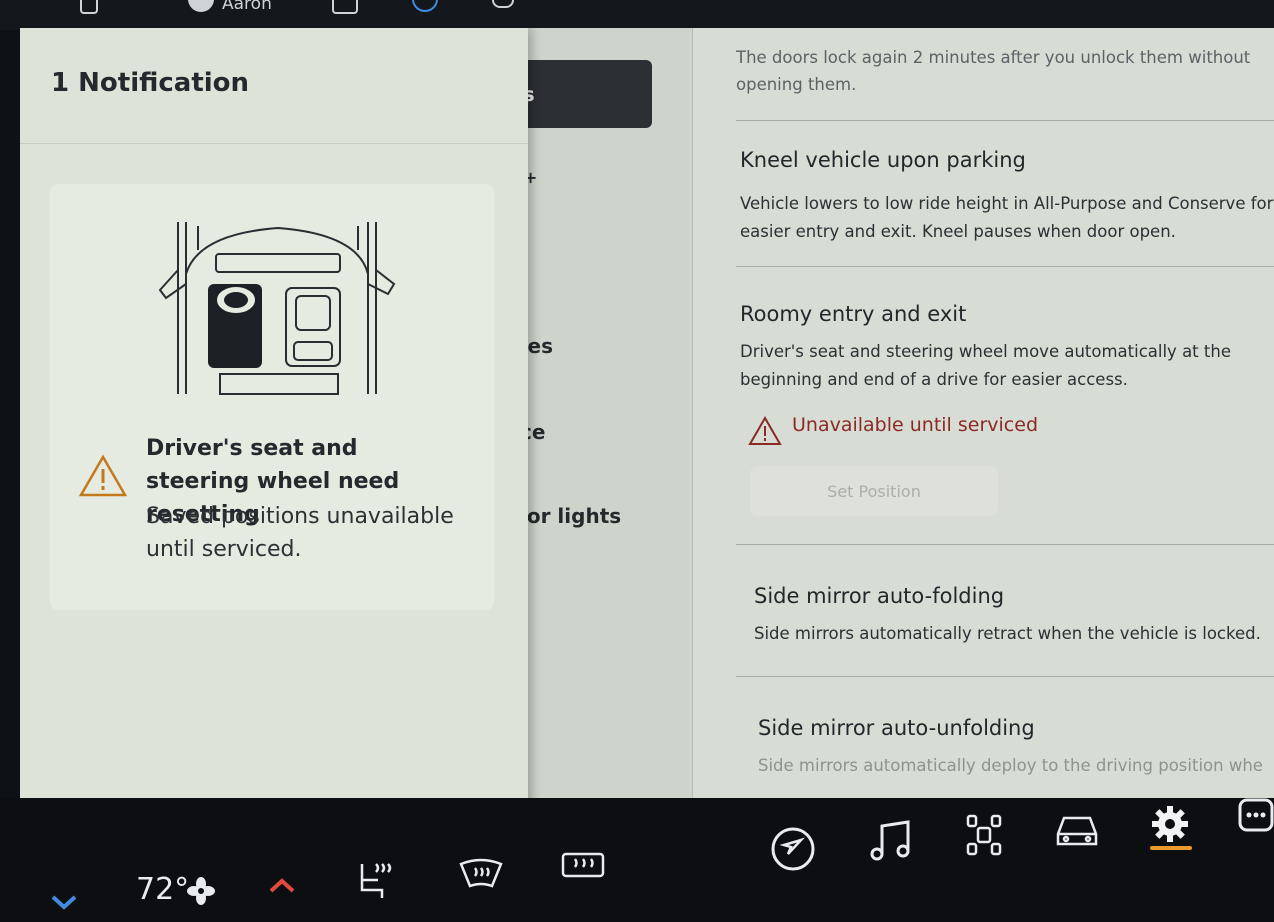 This screenshot has height=922, width=1274. I want to click on assistant-icon, so click(425, 6).